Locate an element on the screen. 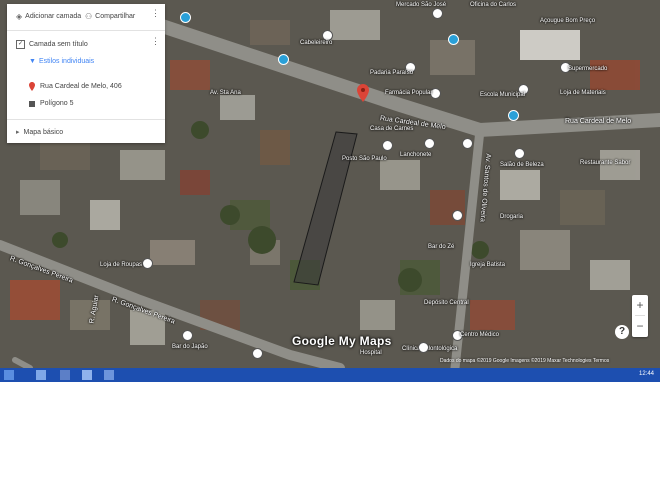  feature-item-place: Rua Cardeal de Melo, 406 is located at coordinates (75, 86).